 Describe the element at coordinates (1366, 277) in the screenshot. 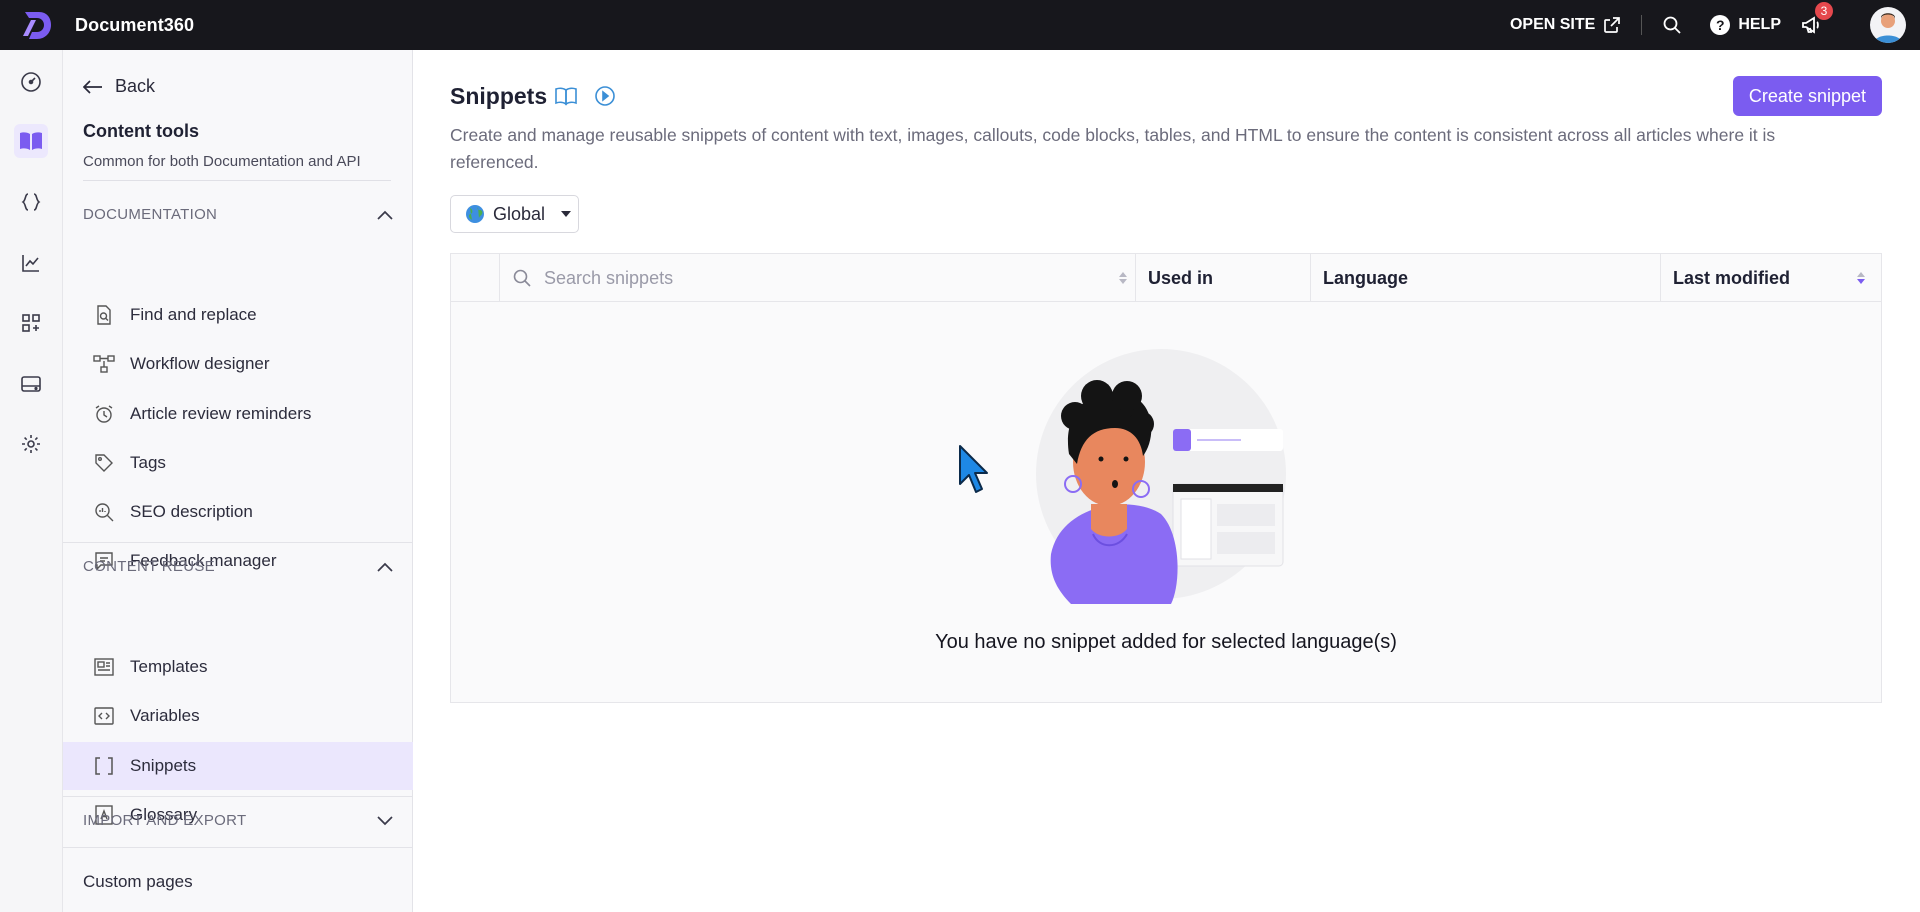

I see `column-header-label: Language` at that location.